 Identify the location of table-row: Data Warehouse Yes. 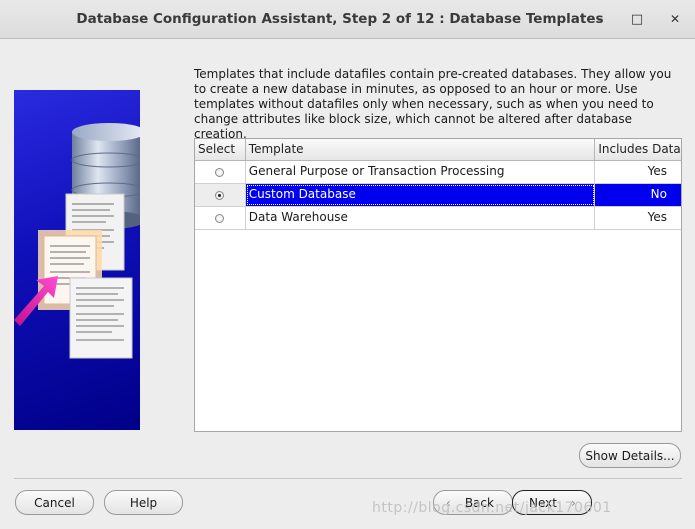
(438, 218).